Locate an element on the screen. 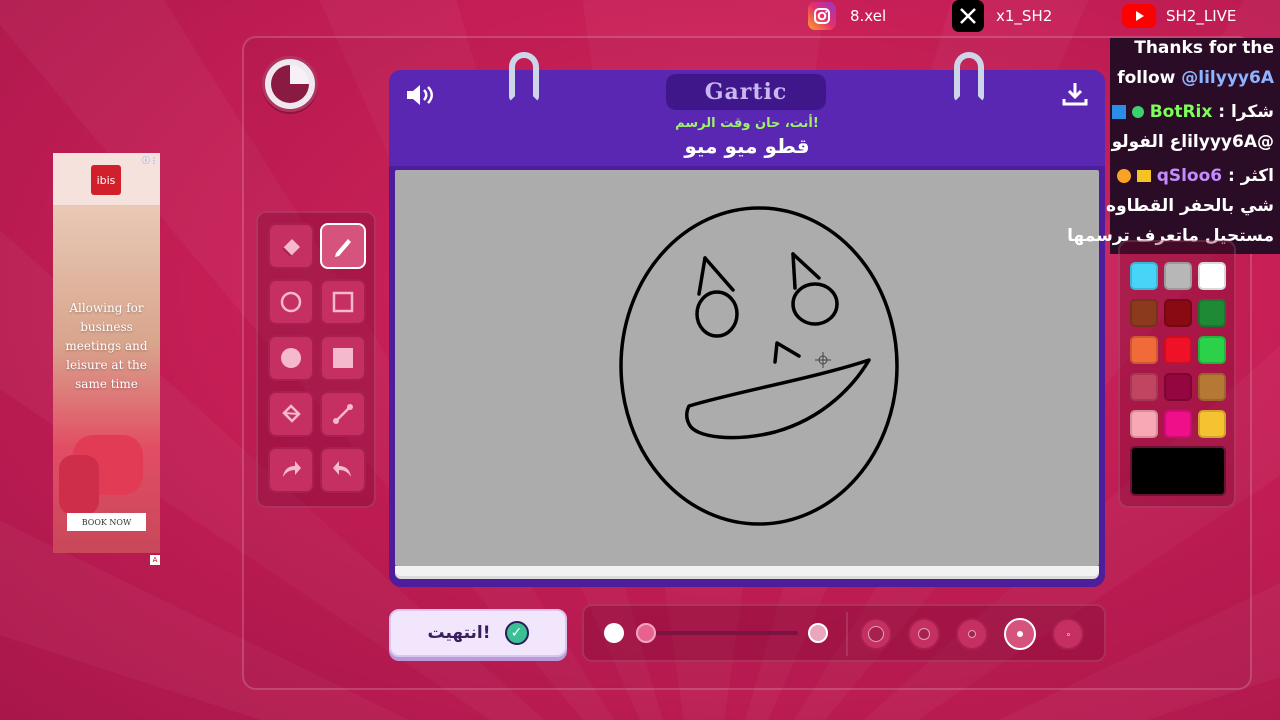  redo-icon is located at coordinates (342, 469).